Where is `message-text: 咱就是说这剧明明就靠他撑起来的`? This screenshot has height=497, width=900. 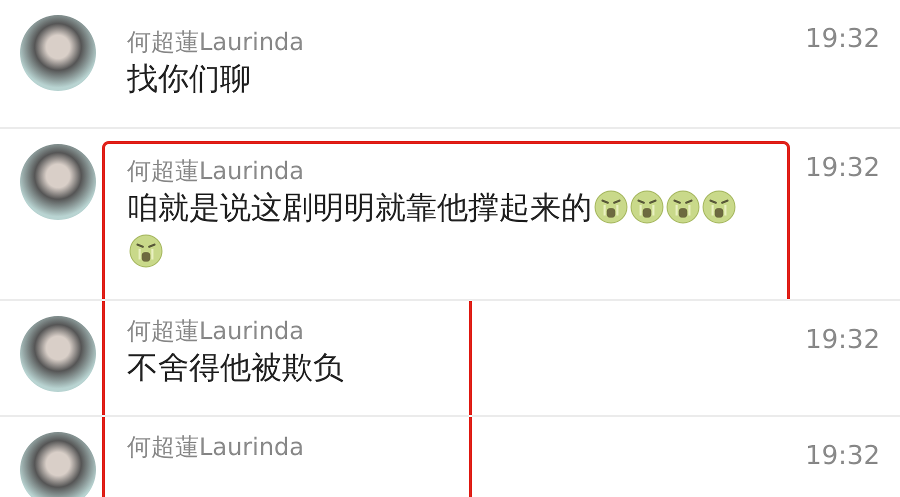 message-text: 咱就是说这剧明明就靠他撑起来的 is located at coordinates (359, 208).